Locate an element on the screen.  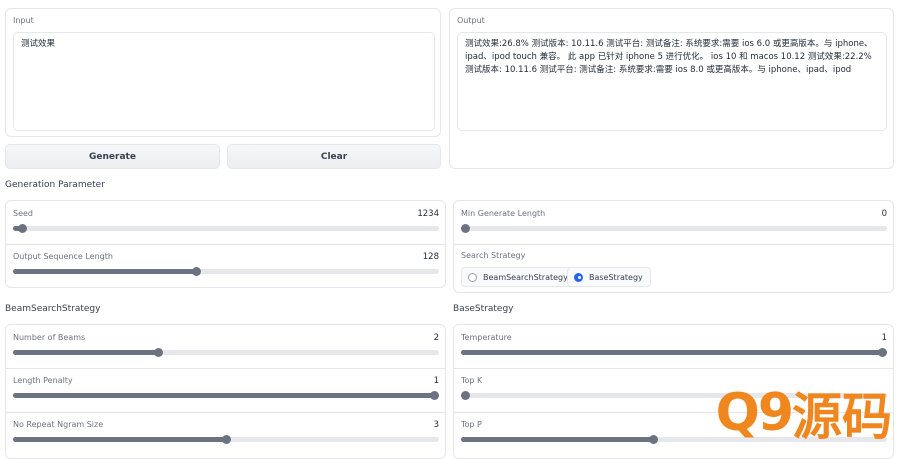
length-penalty-slider-fill is located at coordinates (226, 395).